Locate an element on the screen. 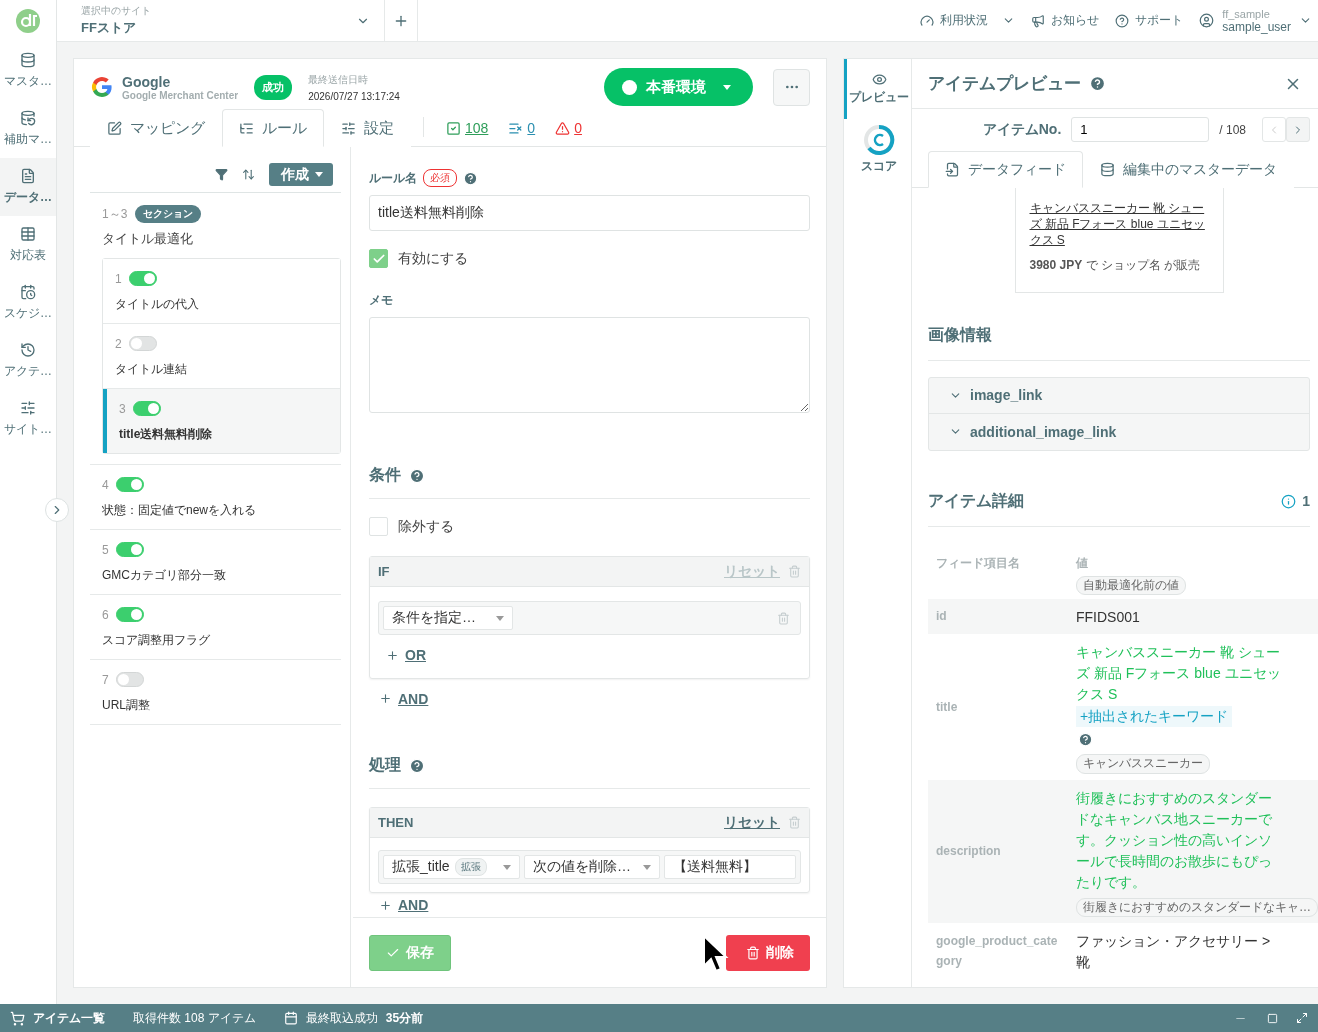 The image size is (1318, 1032). rule-name: スコア調整用フラグ is located at coordinates (156, 640).